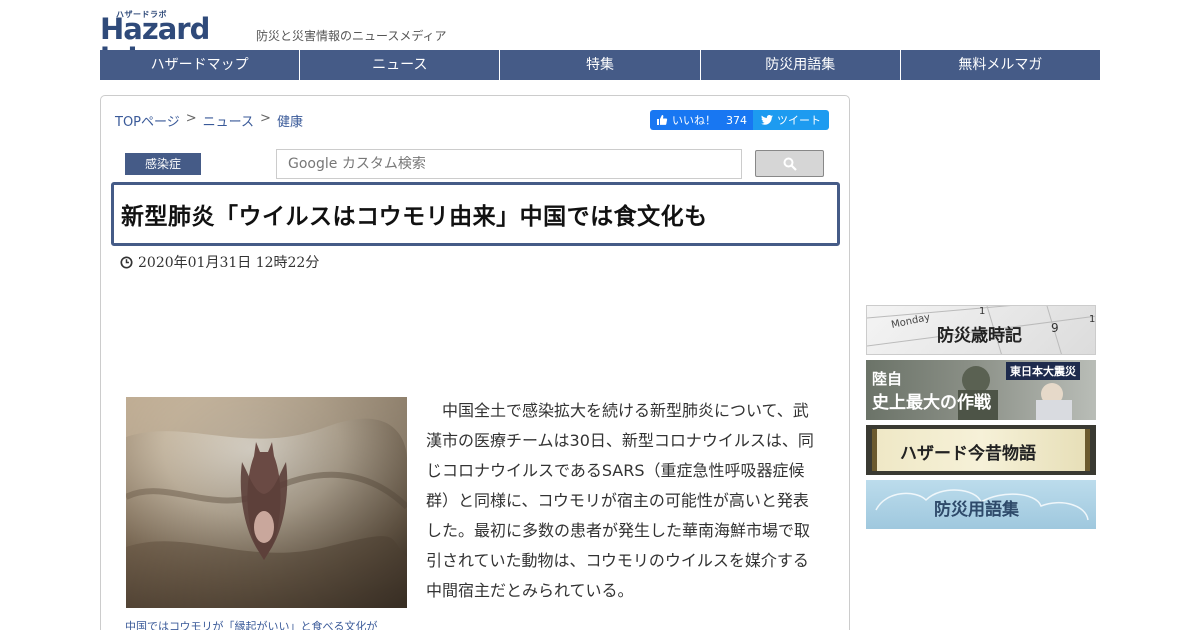 This screenshot has height=630, width=1200. What do you see at coordinates (1000, 65) in the screenshot?
I see `nav-item-newsletter: 無料メルマガ` at bounding box center [1000, 65].